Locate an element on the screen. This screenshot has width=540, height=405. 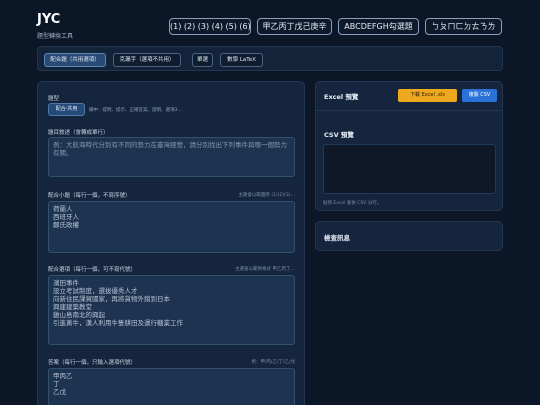
download-excel-button: 下載 Excel .xls is located at coordinates (427, 95).